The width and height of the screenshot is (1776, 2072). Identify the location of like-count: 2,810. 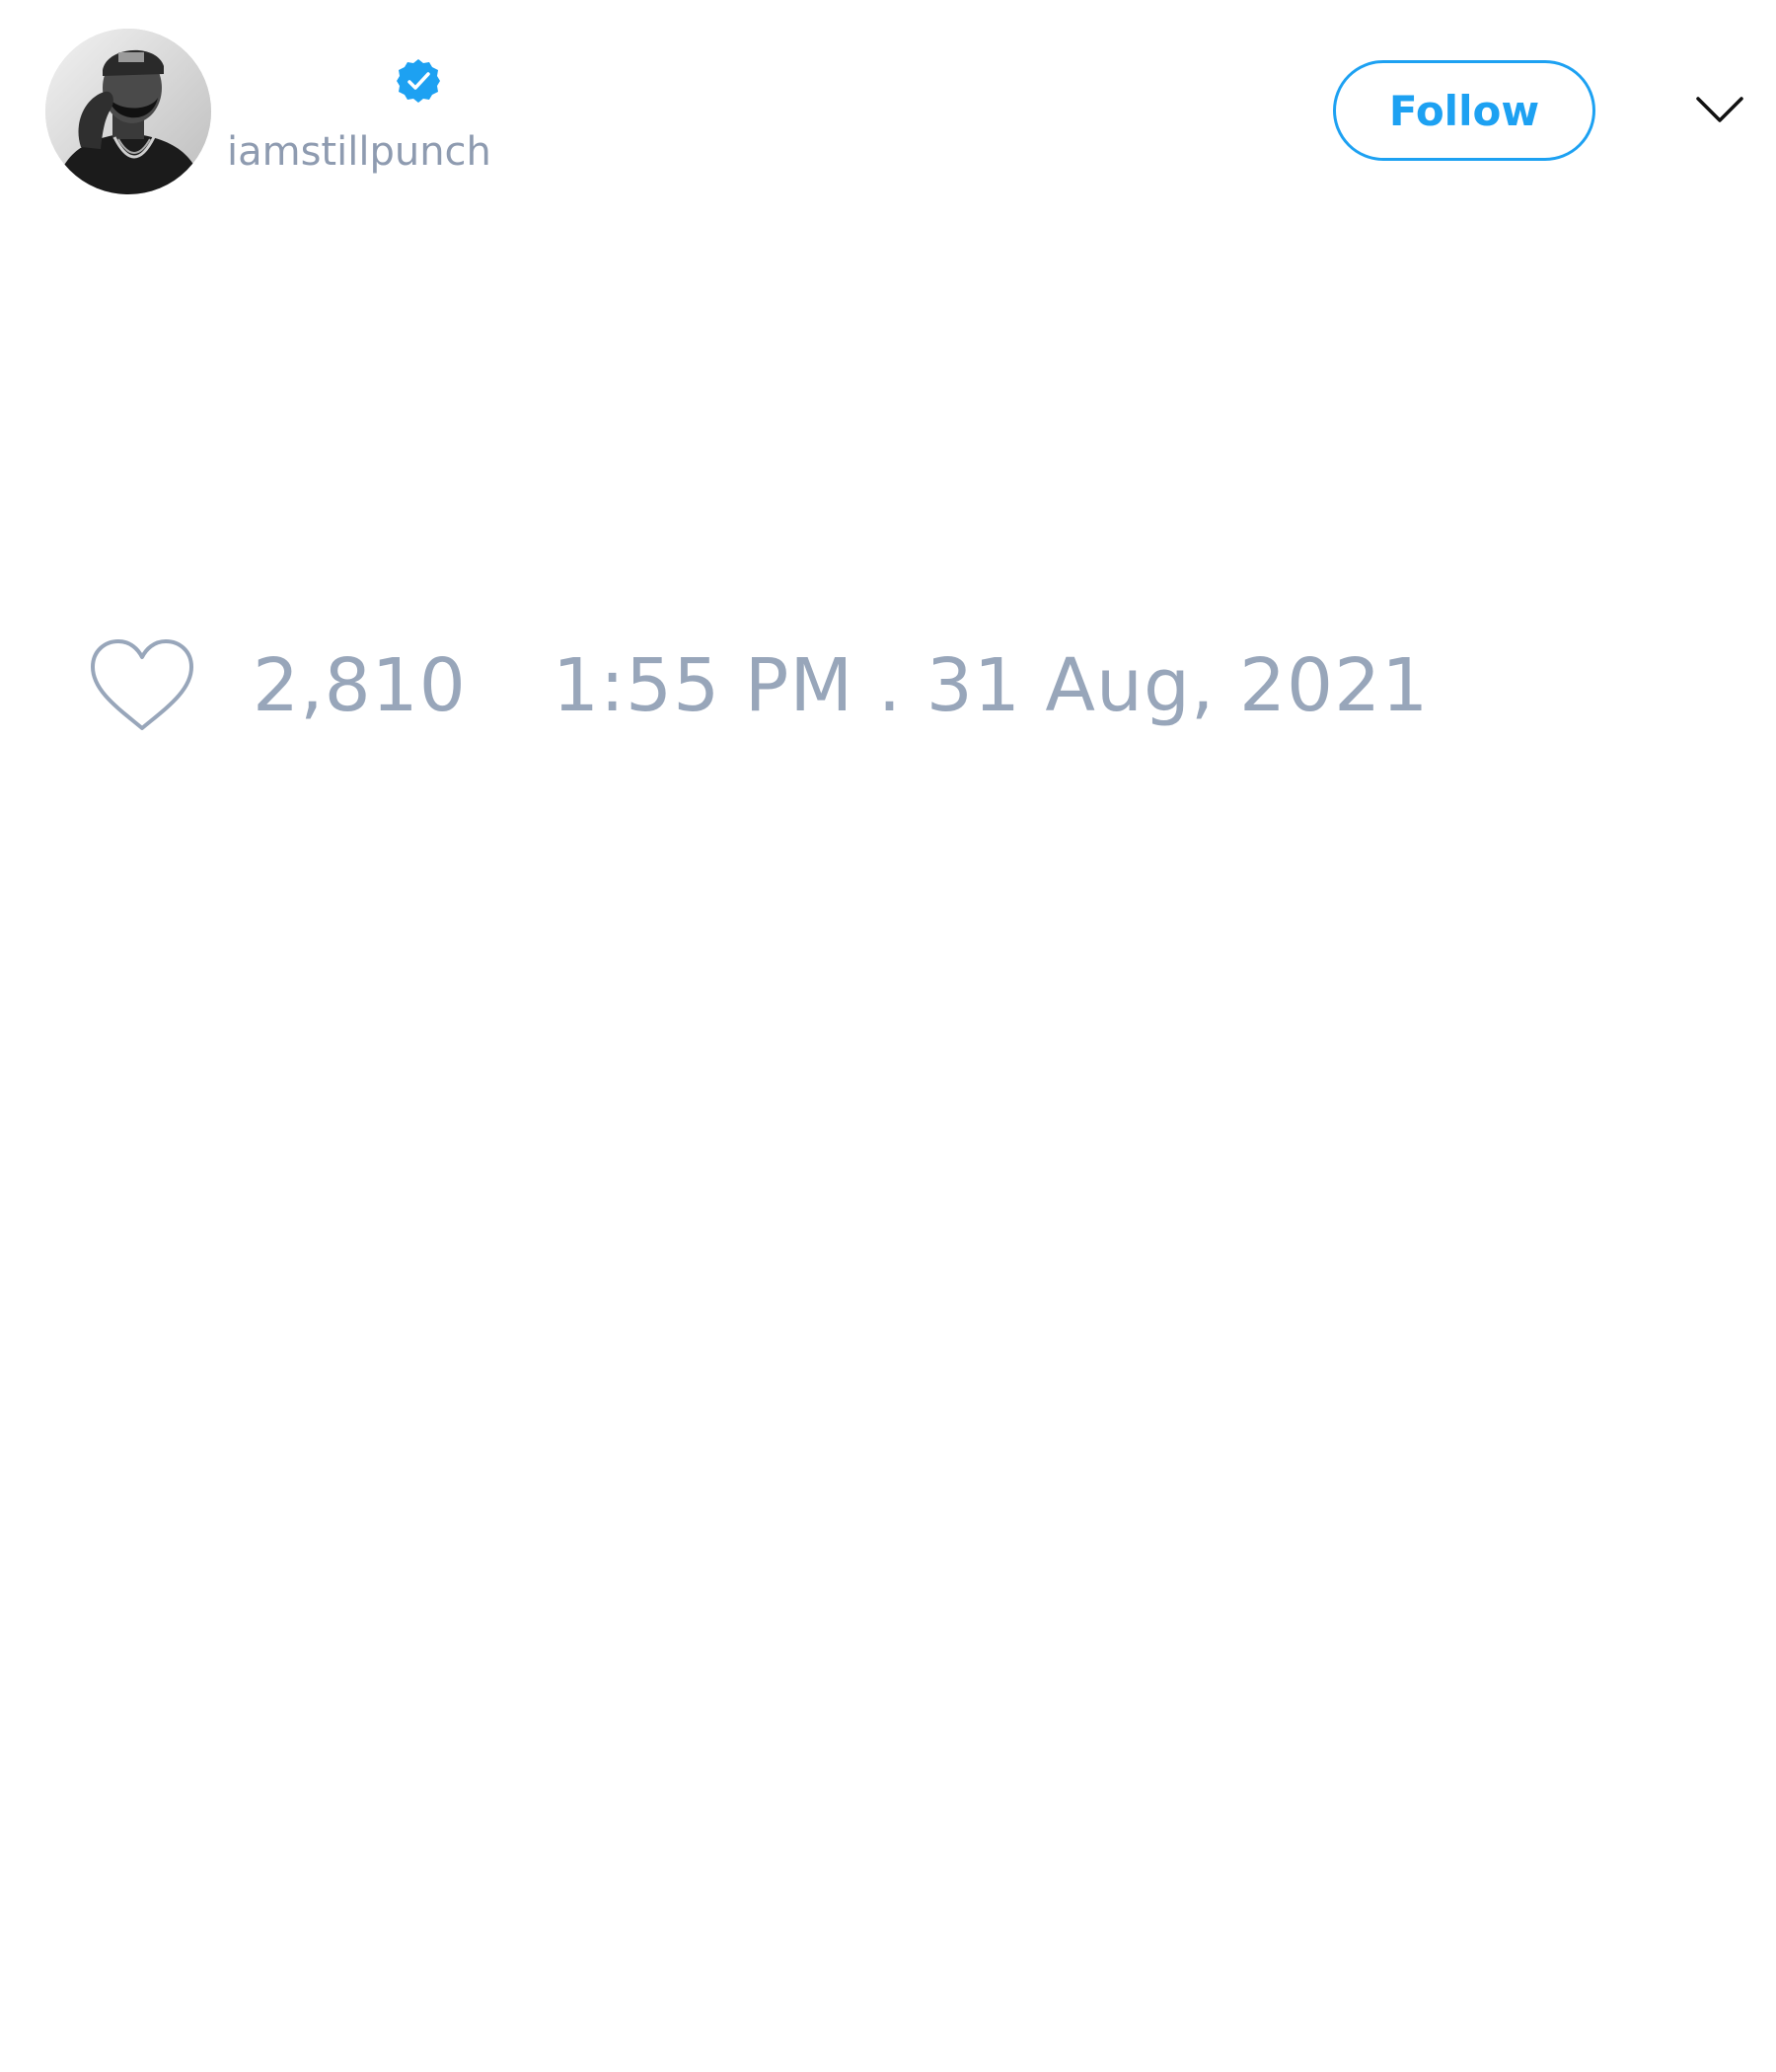
(360, 685).